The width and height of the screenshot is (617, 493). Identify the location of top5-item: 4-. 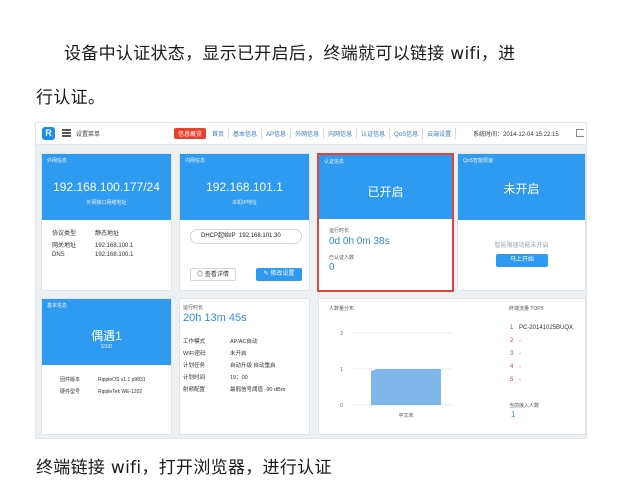
(548, 370).